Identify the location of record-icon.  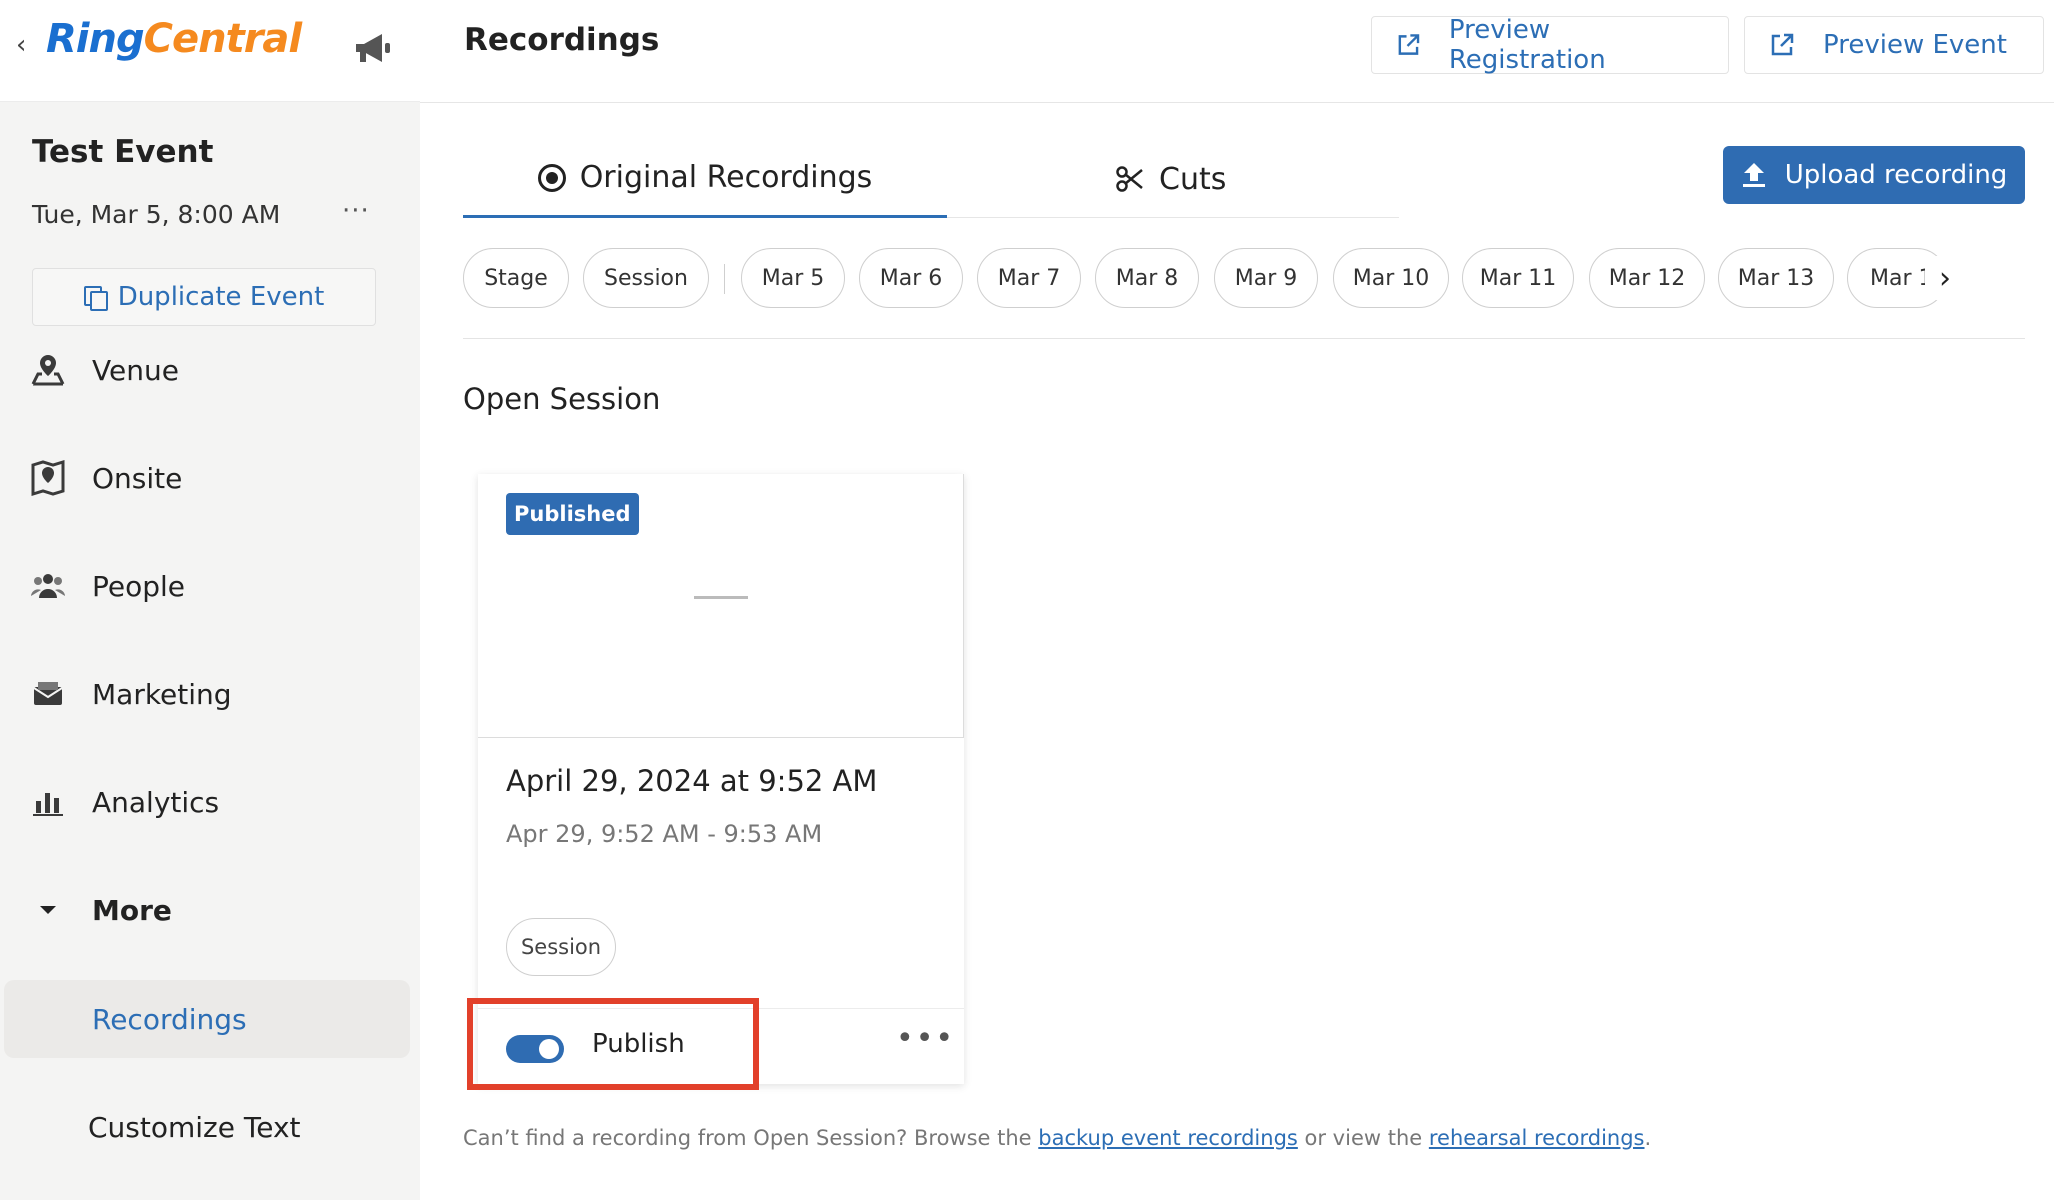
(551, 177).